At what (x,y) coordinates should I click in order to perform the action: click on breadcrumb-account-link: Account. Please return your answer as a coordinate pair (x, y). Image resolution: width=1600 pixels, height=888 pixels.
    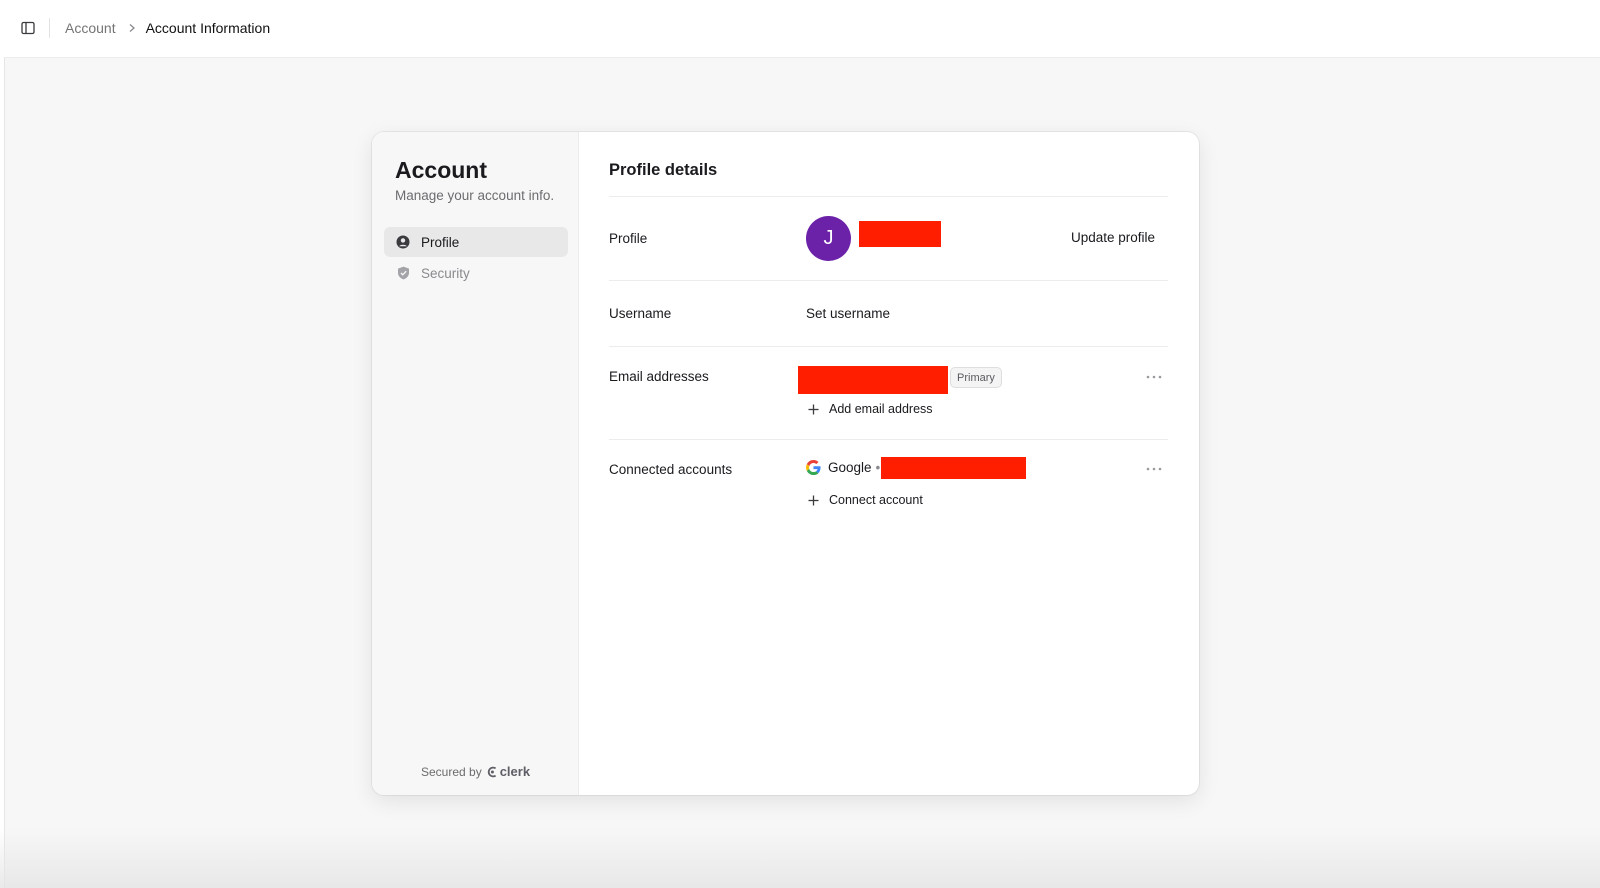
    Looking at the image, I should click on (90, 28).